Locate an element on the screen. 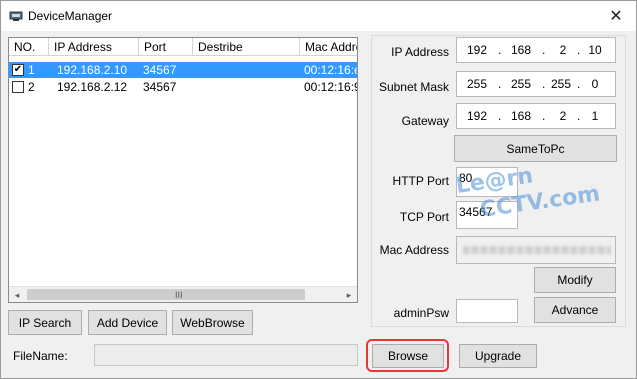 The width and height of the screenshot is (637, 379). column-header-describe: Destribe is located at coordinates (246, 47).